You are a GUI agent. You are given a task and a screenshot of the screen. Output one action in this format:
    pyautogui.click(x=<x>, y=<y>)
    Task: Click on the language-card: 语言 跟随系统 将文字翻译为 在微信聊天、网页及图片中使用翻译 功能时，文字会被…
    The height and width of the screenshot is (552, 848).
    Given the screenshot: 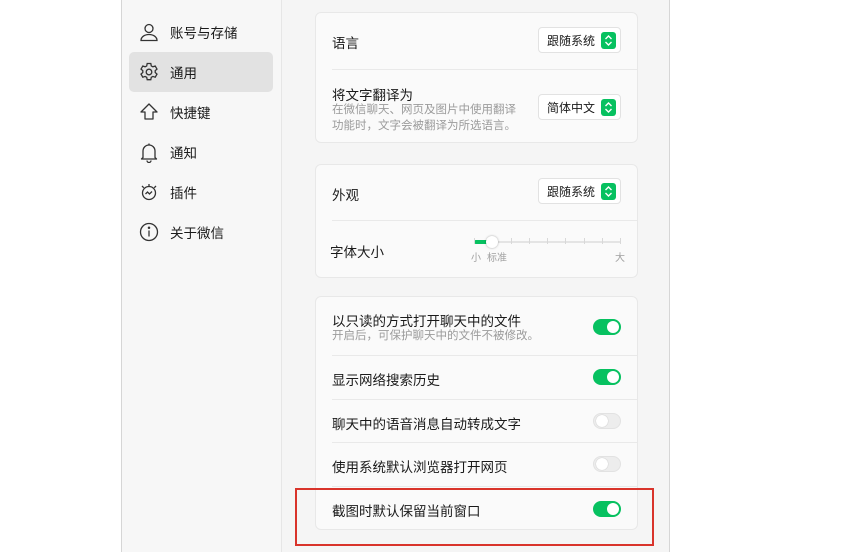 What is the action you would take?
    pyautogui.click(x=476, y=77)
    